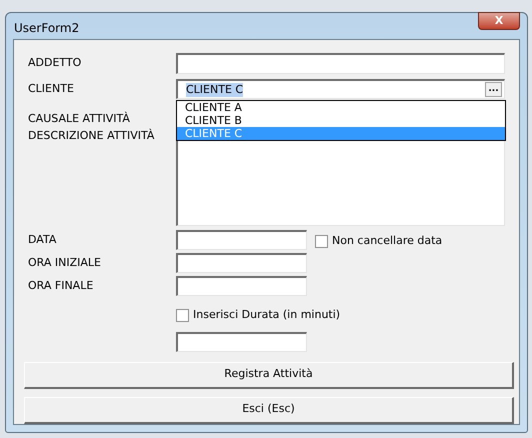 This screenshot has height=438, width=532. I want to click on window-title: UserForm2, so click(47, 28).